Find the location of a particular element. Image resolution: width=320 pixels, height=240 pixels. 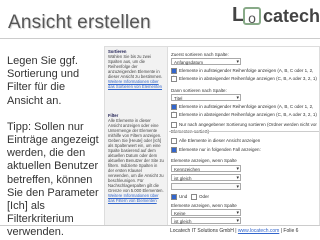

footer-url: www.locatech.com is located at coordinates (258, 231).